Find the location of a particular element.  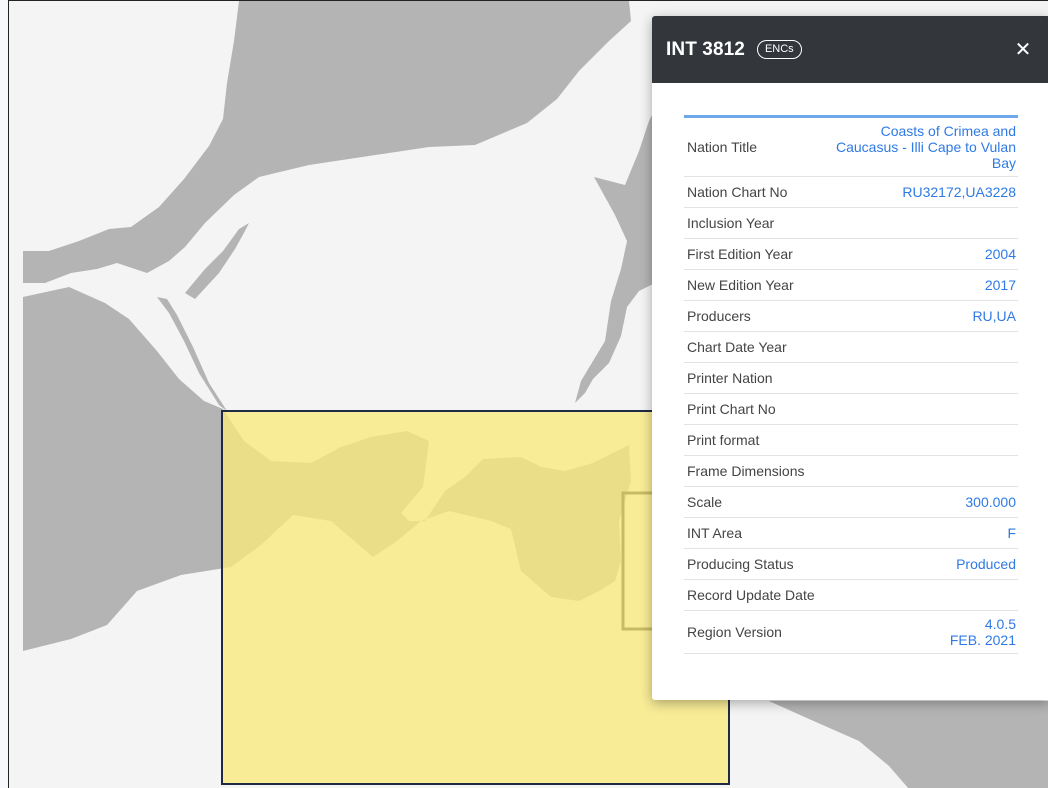

table-row: Producers RU,UA is located at coordinates (851, 316).